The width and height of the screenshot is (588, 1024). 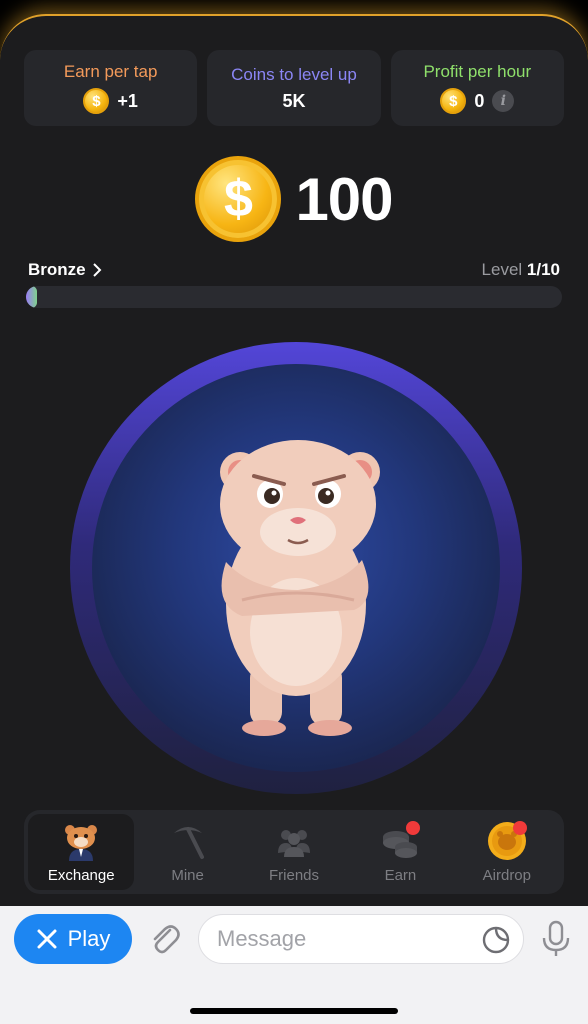 I want to click on profit-per-hour-value: 0, so click(x=479, y=100).